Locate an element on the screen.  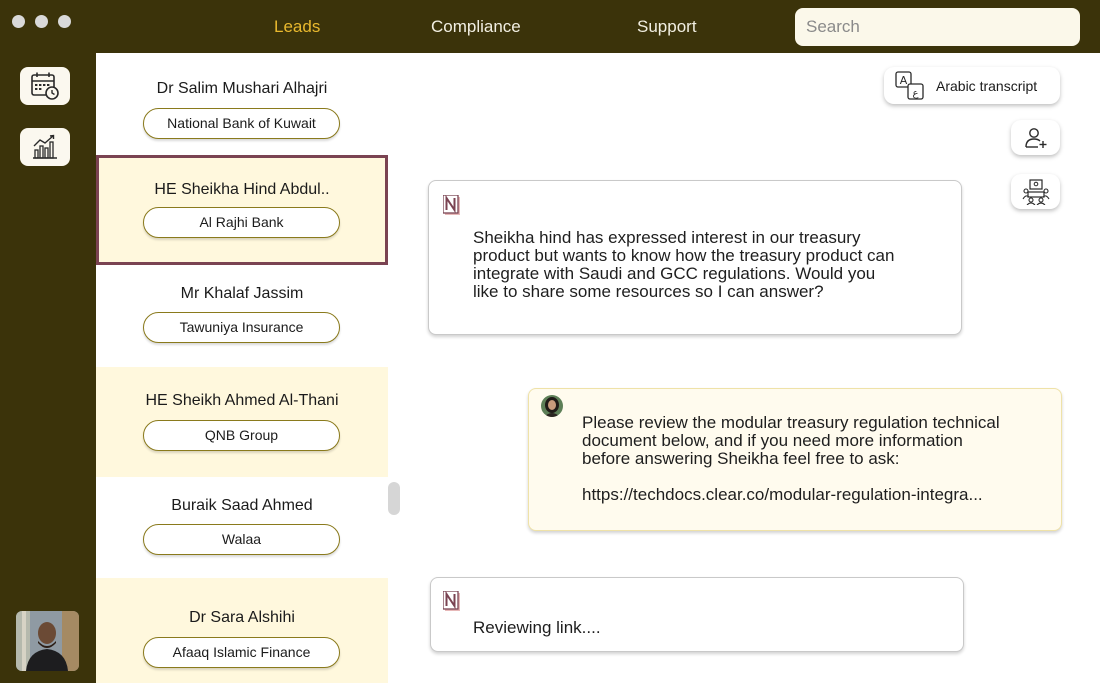
lead-name: Dr Sara Alshihi is located at coordinates (242, 617).